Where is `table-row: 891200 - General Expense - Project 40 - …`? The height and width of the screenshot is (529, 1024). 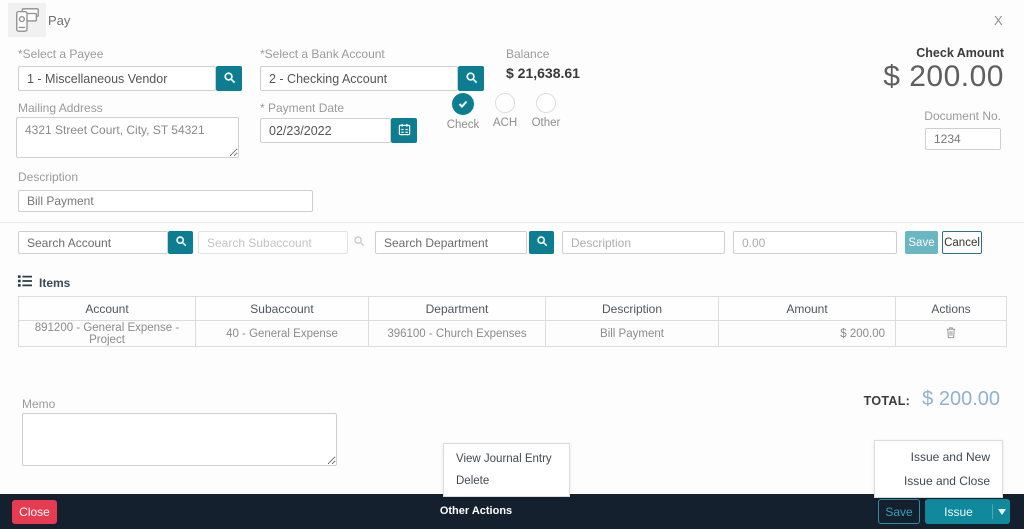
table-row: 891200 - General Expense - Project 40 - … is located at coordinates (512, 333).